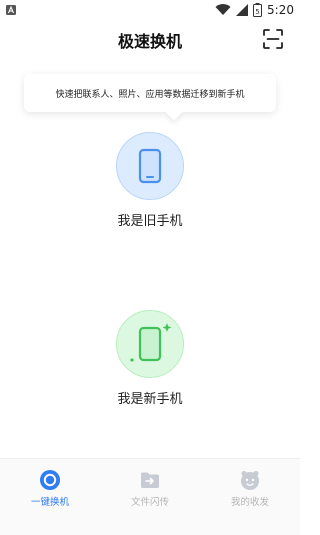 The width and height of the screenshot is (320, 535). I want to click on old-phone-circle, so click(150, 166).